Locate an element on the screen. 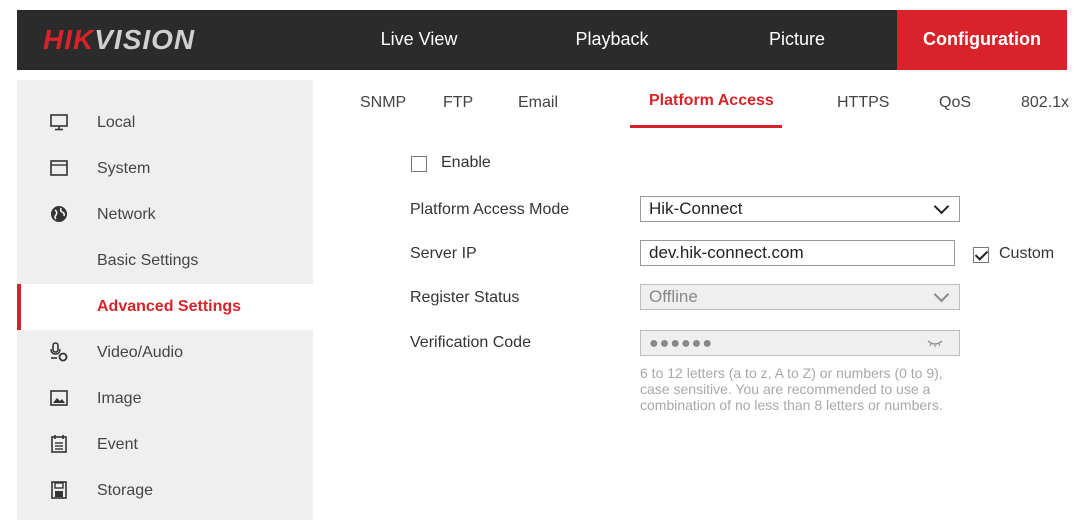  sidebar-item-label: Basic Settings is located at coordinates (148, 260).